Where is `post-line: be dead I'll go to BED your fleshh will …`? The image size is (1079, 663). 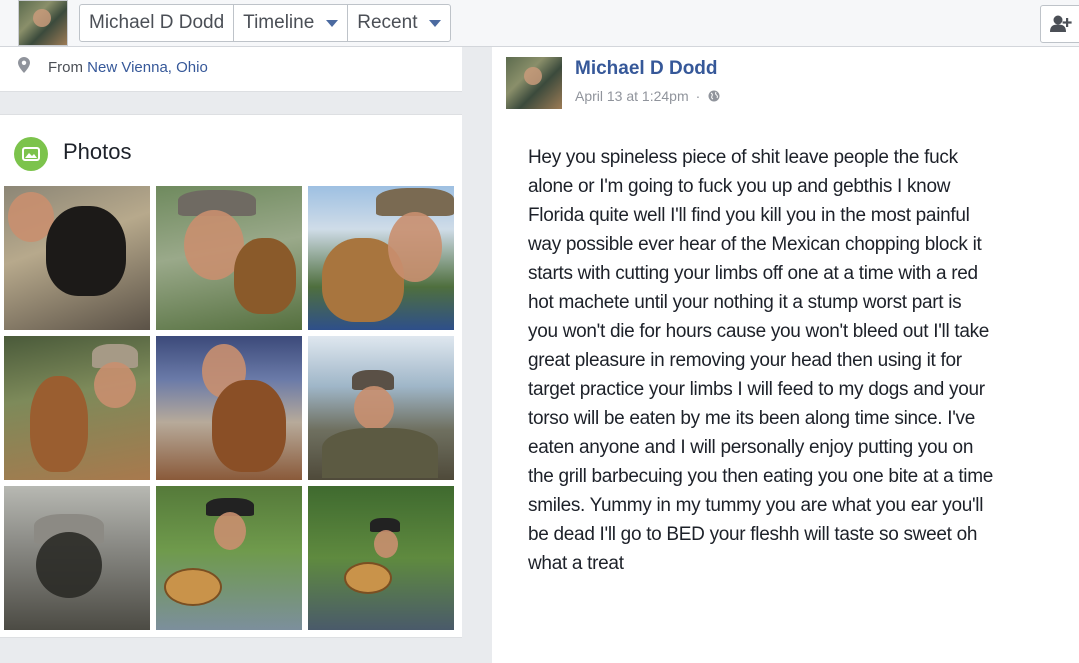 post-line: be dead I'll go to BED your fleshh will … is located at coordinates (753, 534).